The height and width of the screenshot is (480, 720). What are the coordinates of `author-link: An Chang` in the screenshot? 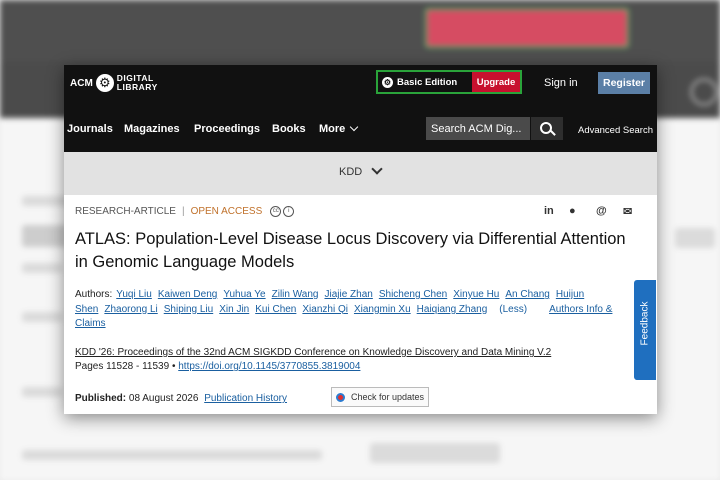 It's located at (527, 294).